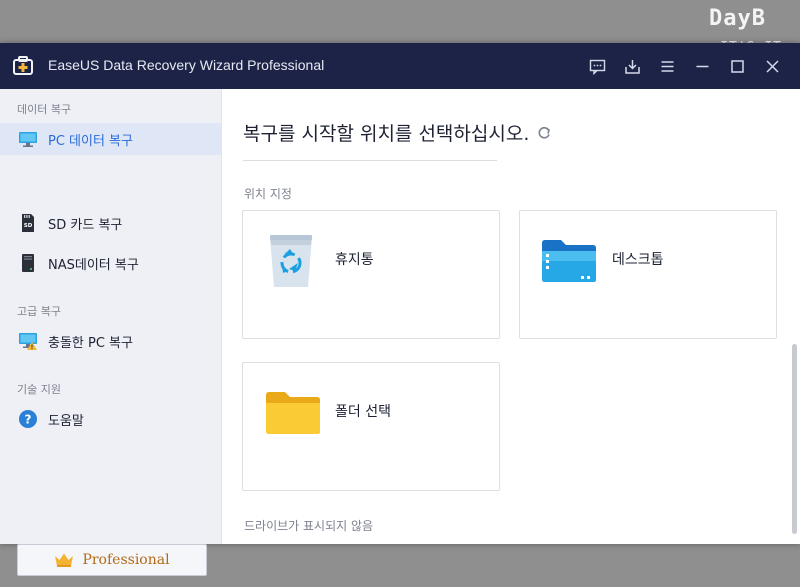 The width and height of the screenshot is (800, 587). What do you see at coordinates (90, 343) in the screenshot?
I see `sidebar-item-label: 충돌한 PC 복구` at bounding box center [90, 343].